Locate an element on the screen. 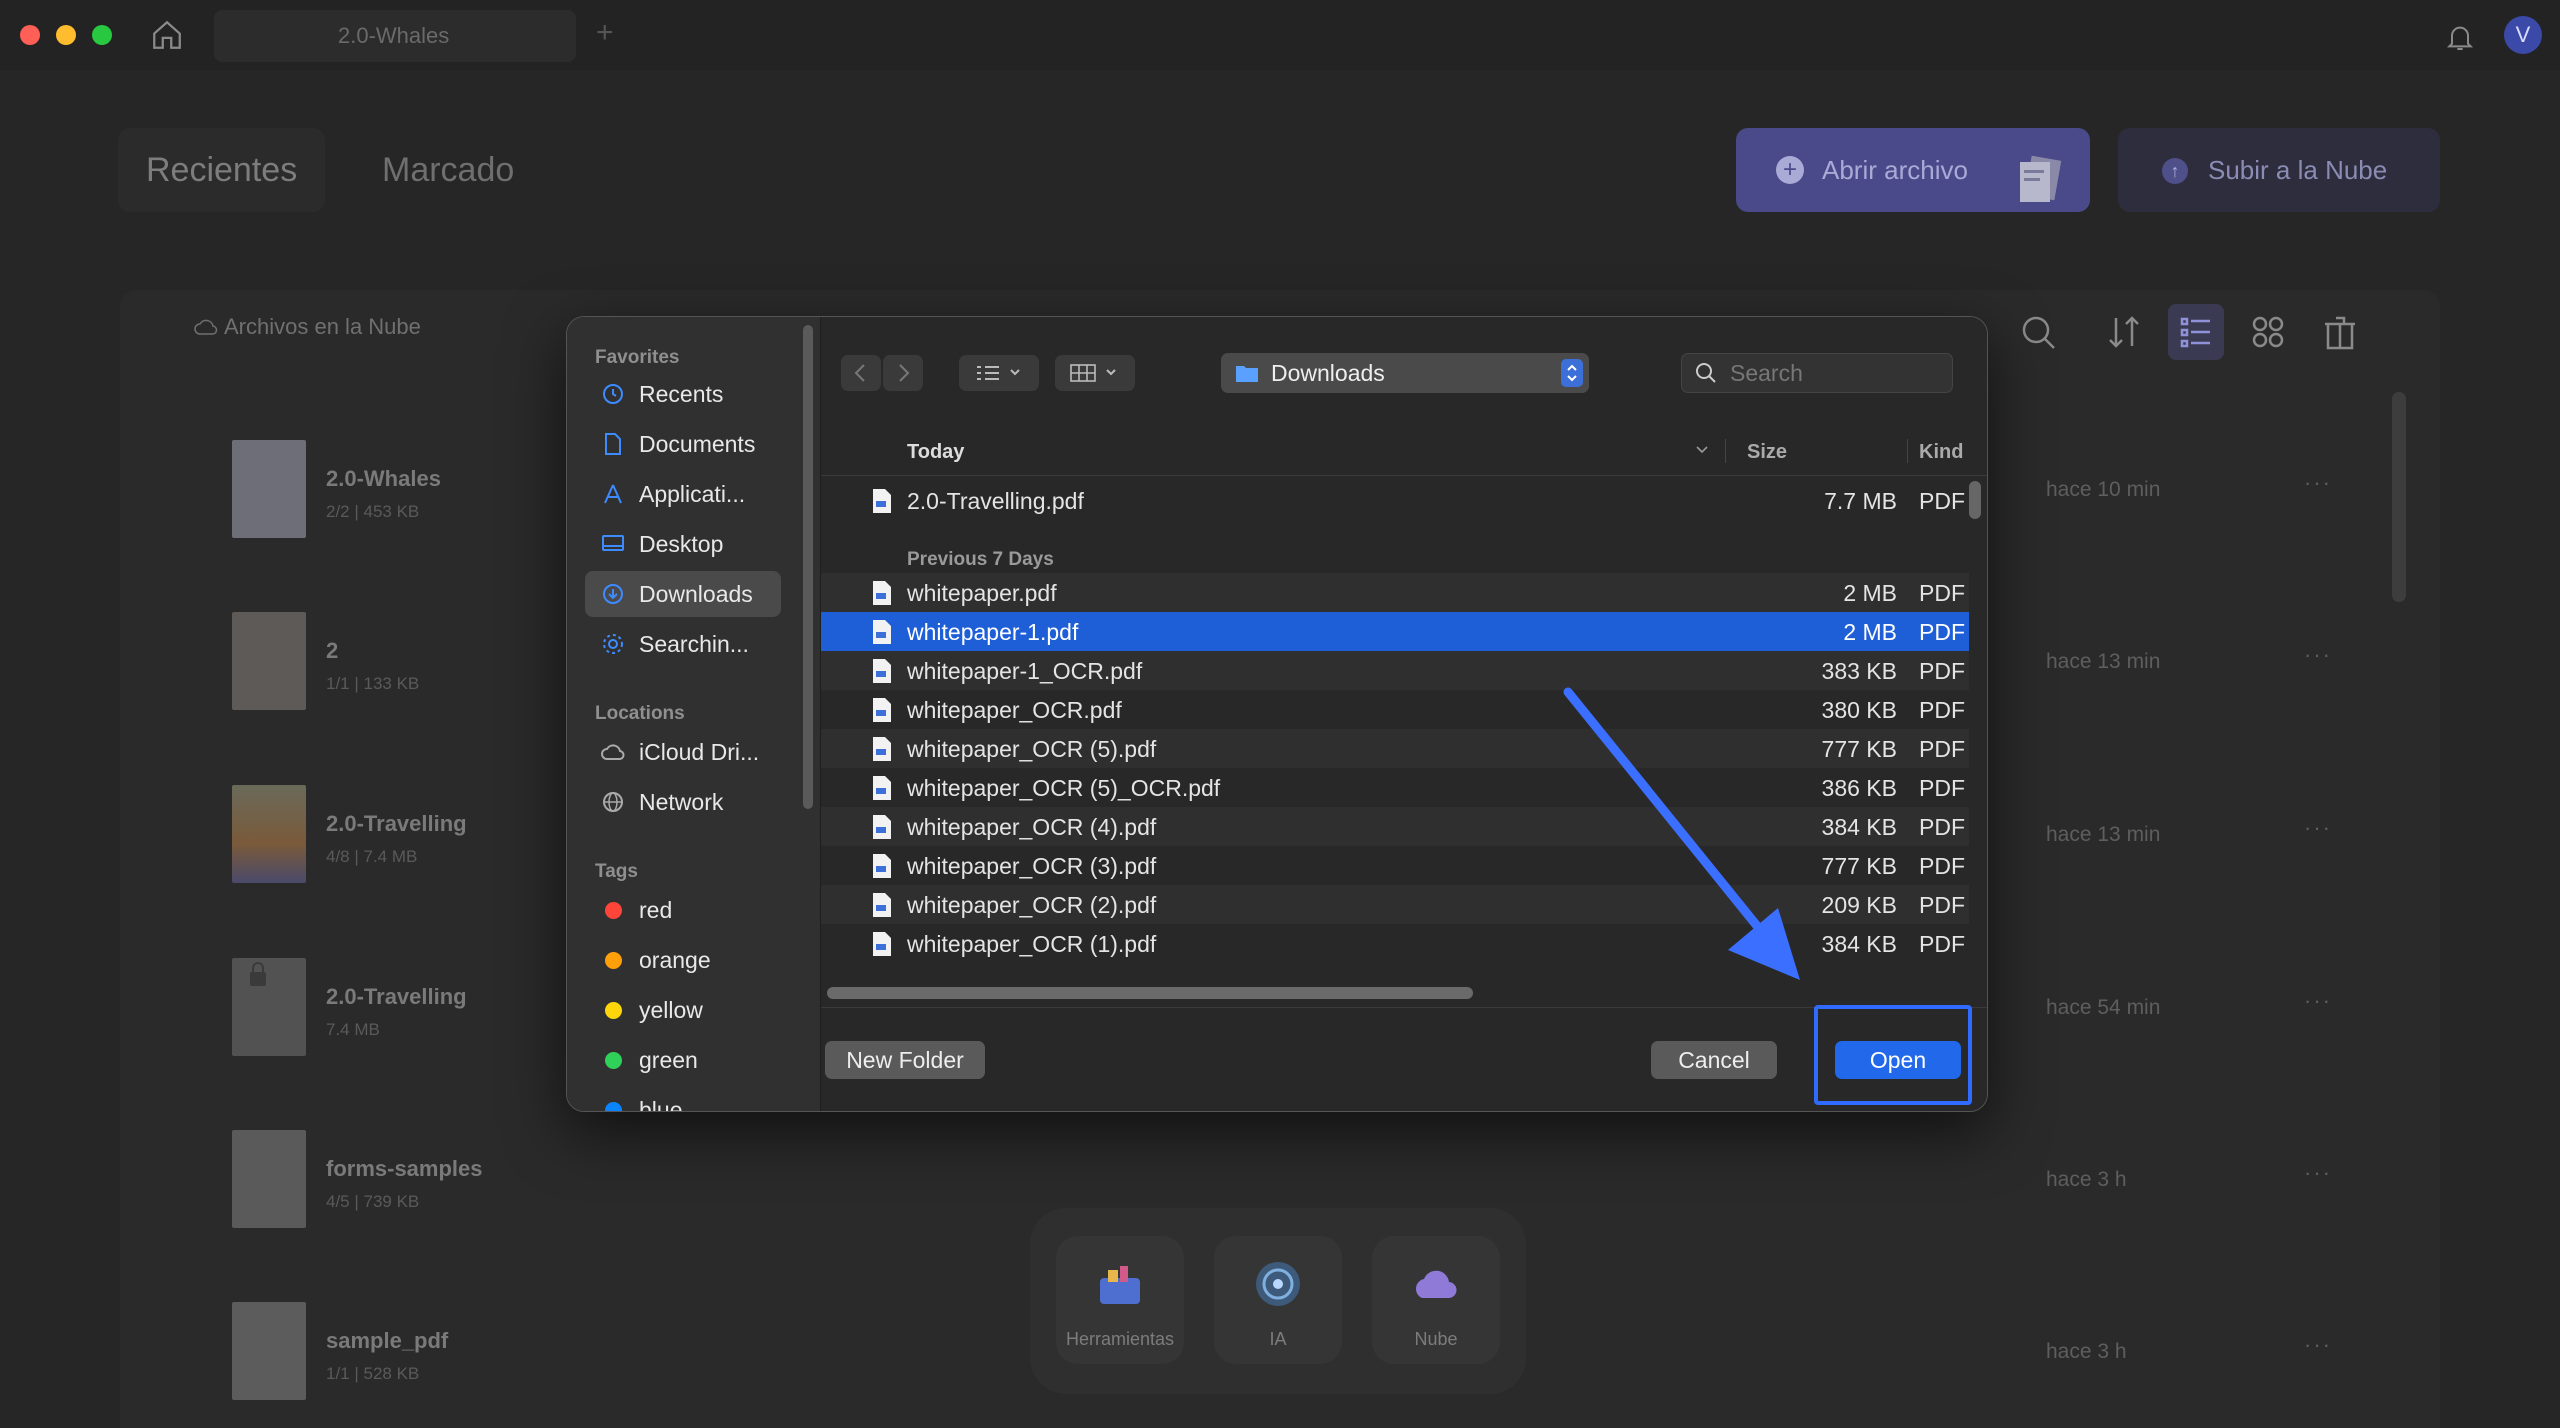 The height and width of the screenshot is (1428, 2560). sidebar-scrollbar is located at coordinates (808, 567).